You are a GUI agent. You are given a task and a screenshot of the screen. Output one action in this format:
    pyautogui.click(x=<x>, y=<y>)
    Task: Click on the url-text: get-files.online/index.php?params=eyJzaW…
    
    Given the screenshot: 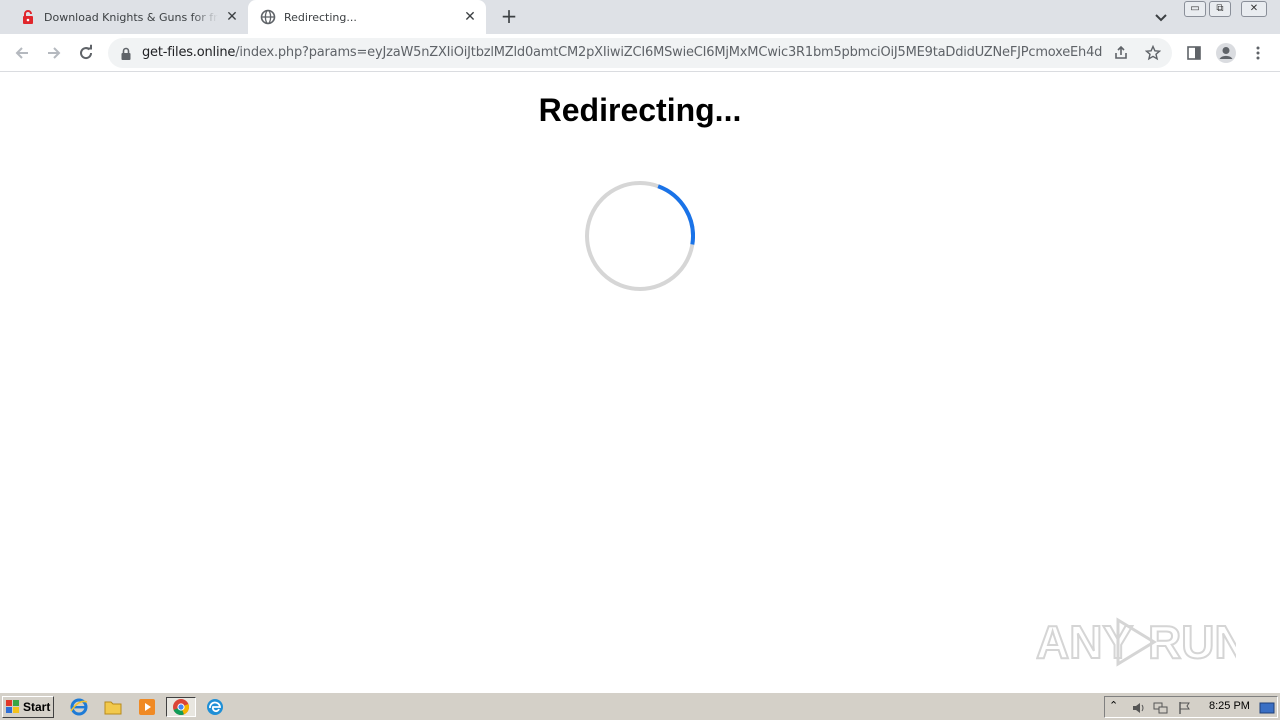 What is the action you would take?
    pyautogui.click(x=622, y=52)
    